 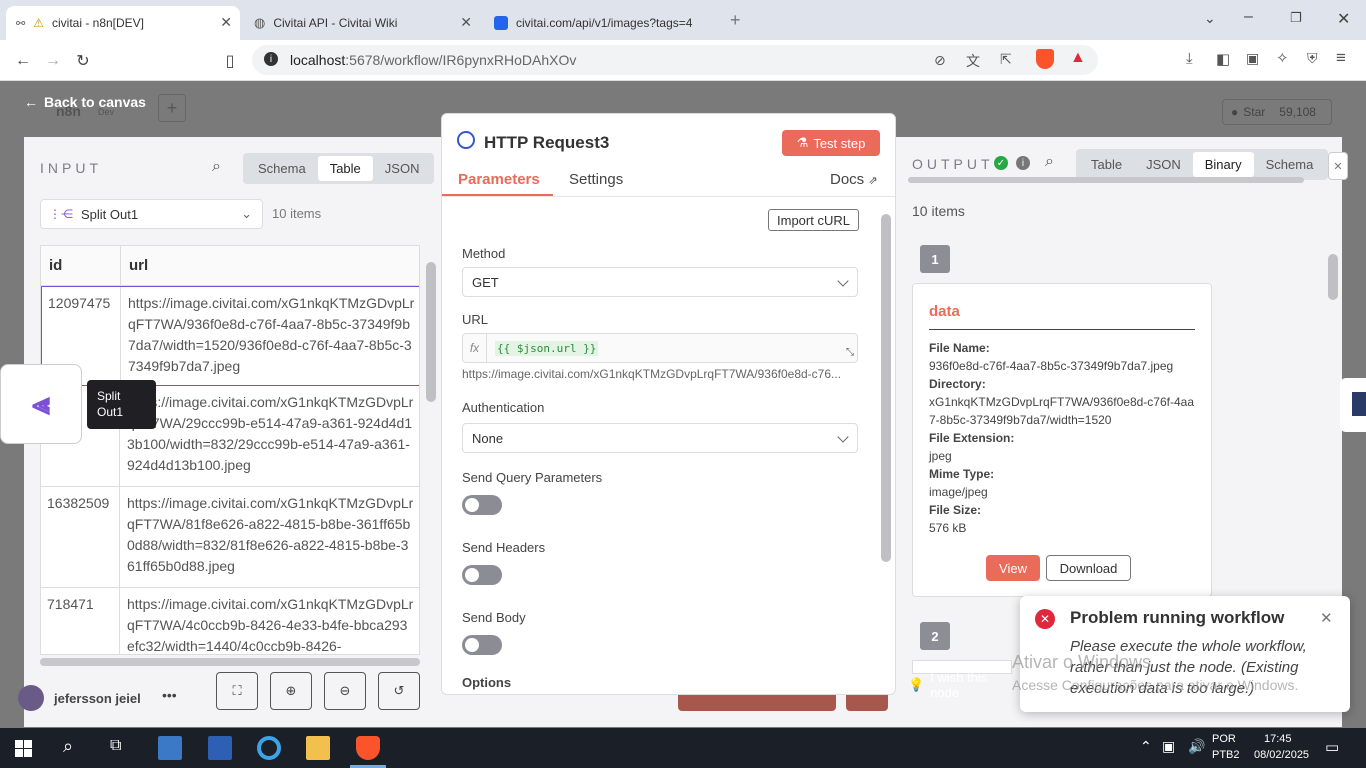 What do you see at coordinates (1223, 164) in the screenshot?
I see `tab-binary: Binary` at bounding box center [1223, 164].